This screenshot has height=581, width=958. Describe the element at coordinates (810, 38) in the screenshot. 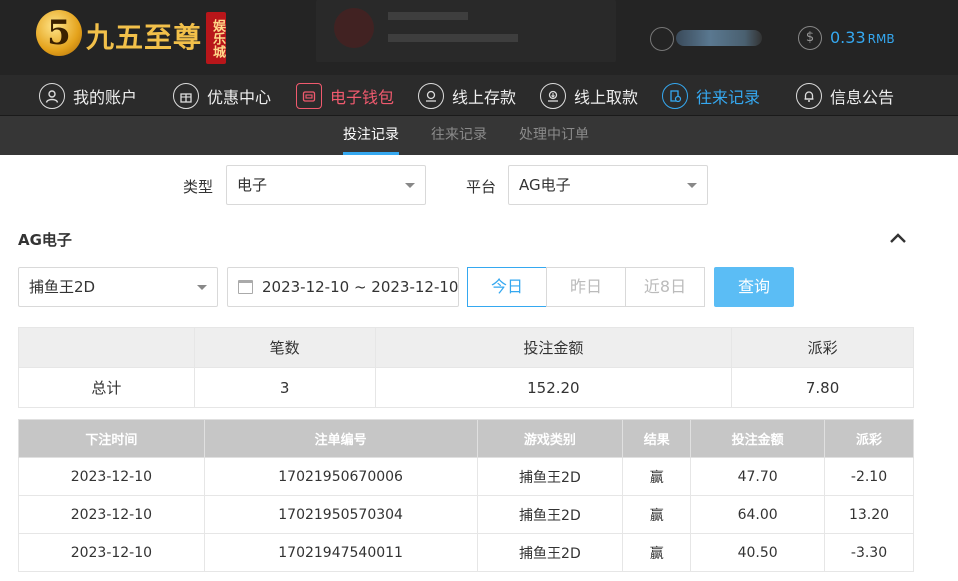

I see `dollar-coin-icon: $` at that location.